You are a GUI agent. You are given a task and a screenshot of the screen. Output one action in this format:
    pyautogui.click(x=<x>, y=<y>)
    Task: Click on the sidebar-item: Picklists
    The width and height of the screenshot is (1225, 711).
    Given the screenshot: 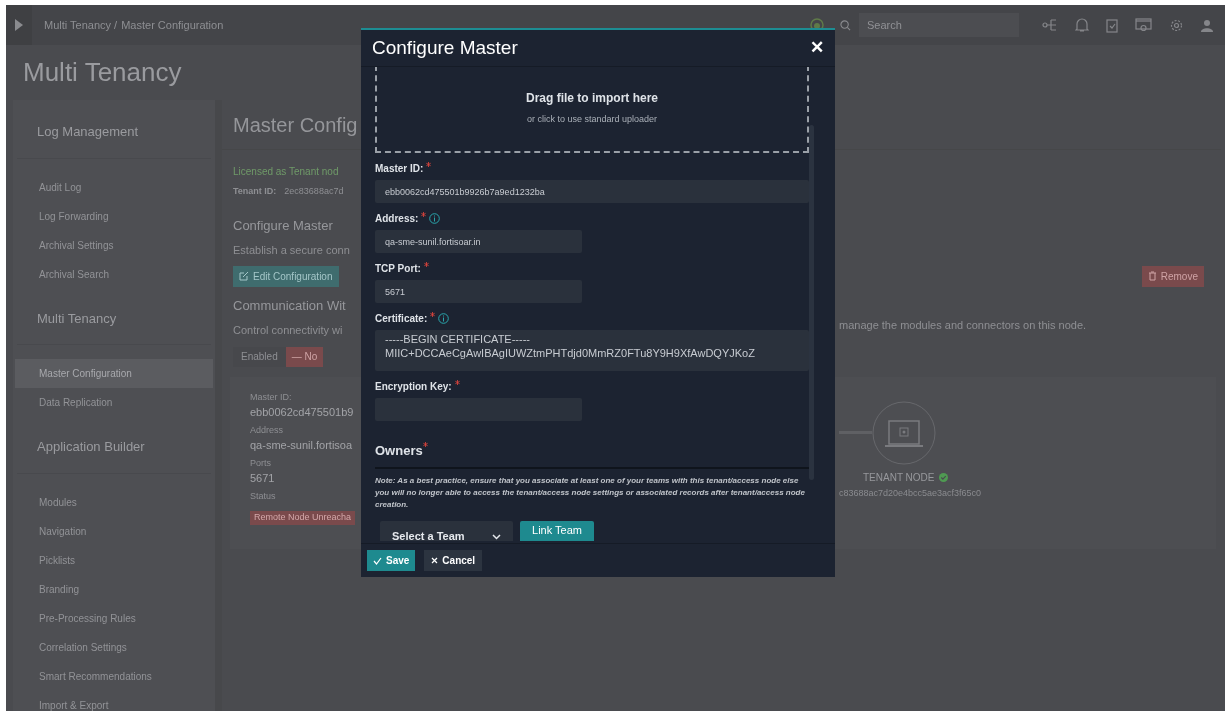 What is the action you would take?
    pyautogui.click(x=114, y=560)
    